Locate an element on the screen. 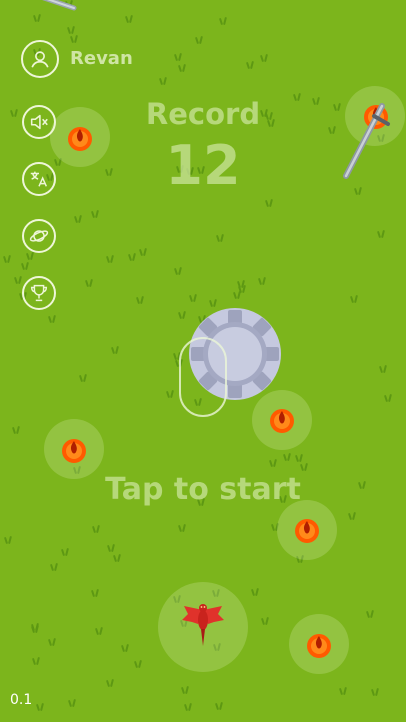  trophy-icon is located at coordinates (39, 293).